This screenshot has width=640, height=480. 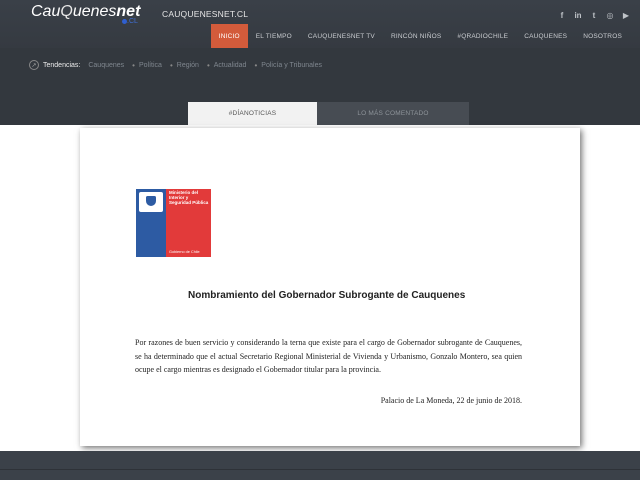 What do you see at coordinates (34, 65) in the screenshot?
I see `trend-icon: ↗` at bounding box center [34, 65].